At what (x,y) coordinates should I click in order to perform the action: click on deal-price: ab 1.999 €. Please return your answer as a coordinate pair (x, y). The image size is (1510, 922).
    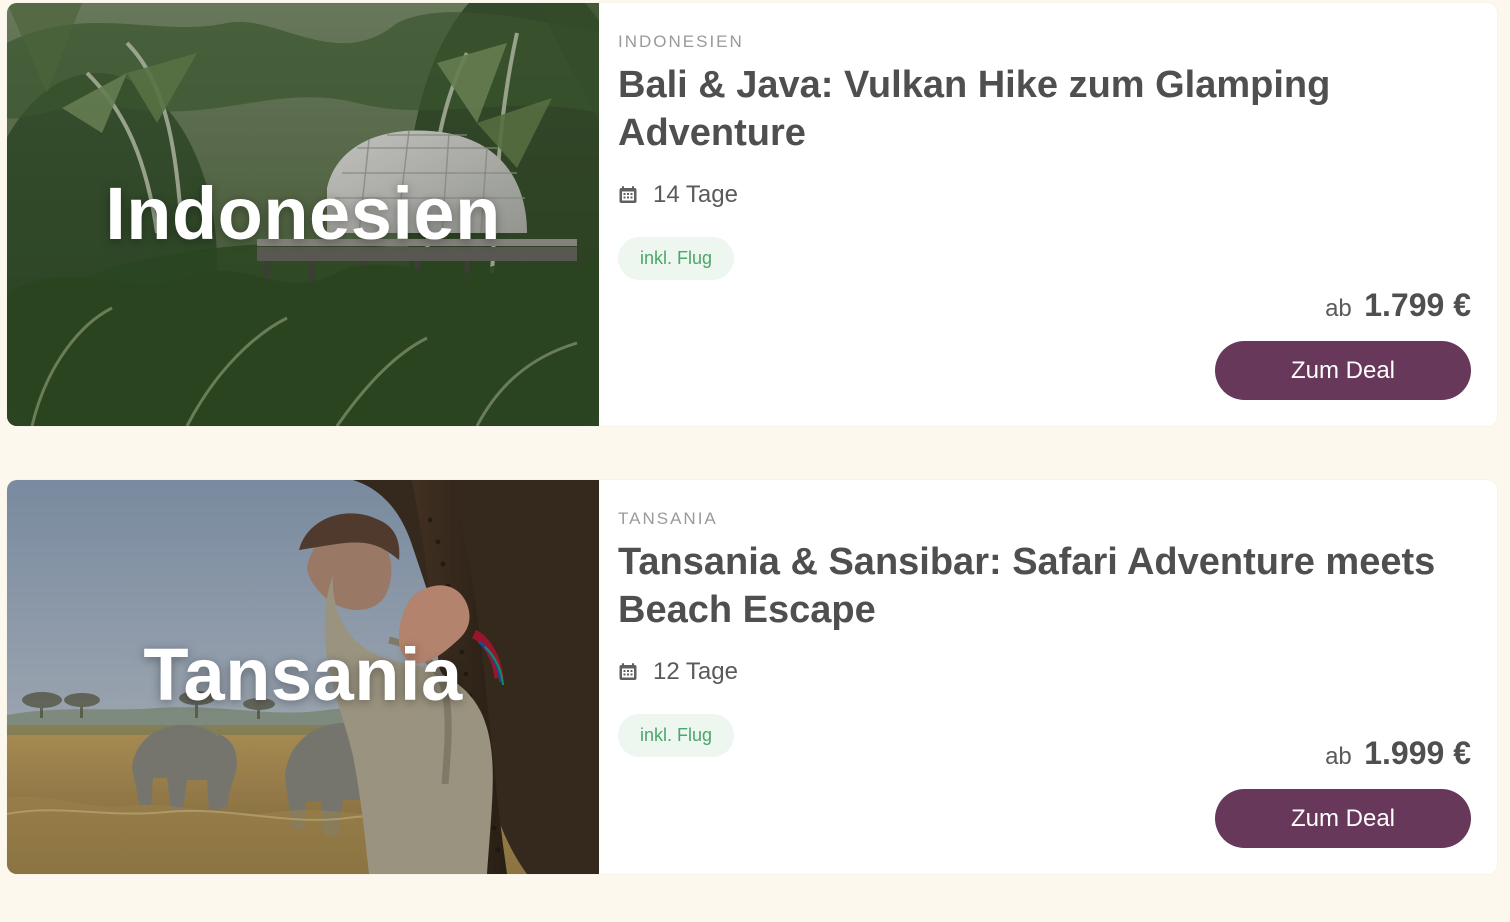
    Looking at the image, I should click on (1398, 753).